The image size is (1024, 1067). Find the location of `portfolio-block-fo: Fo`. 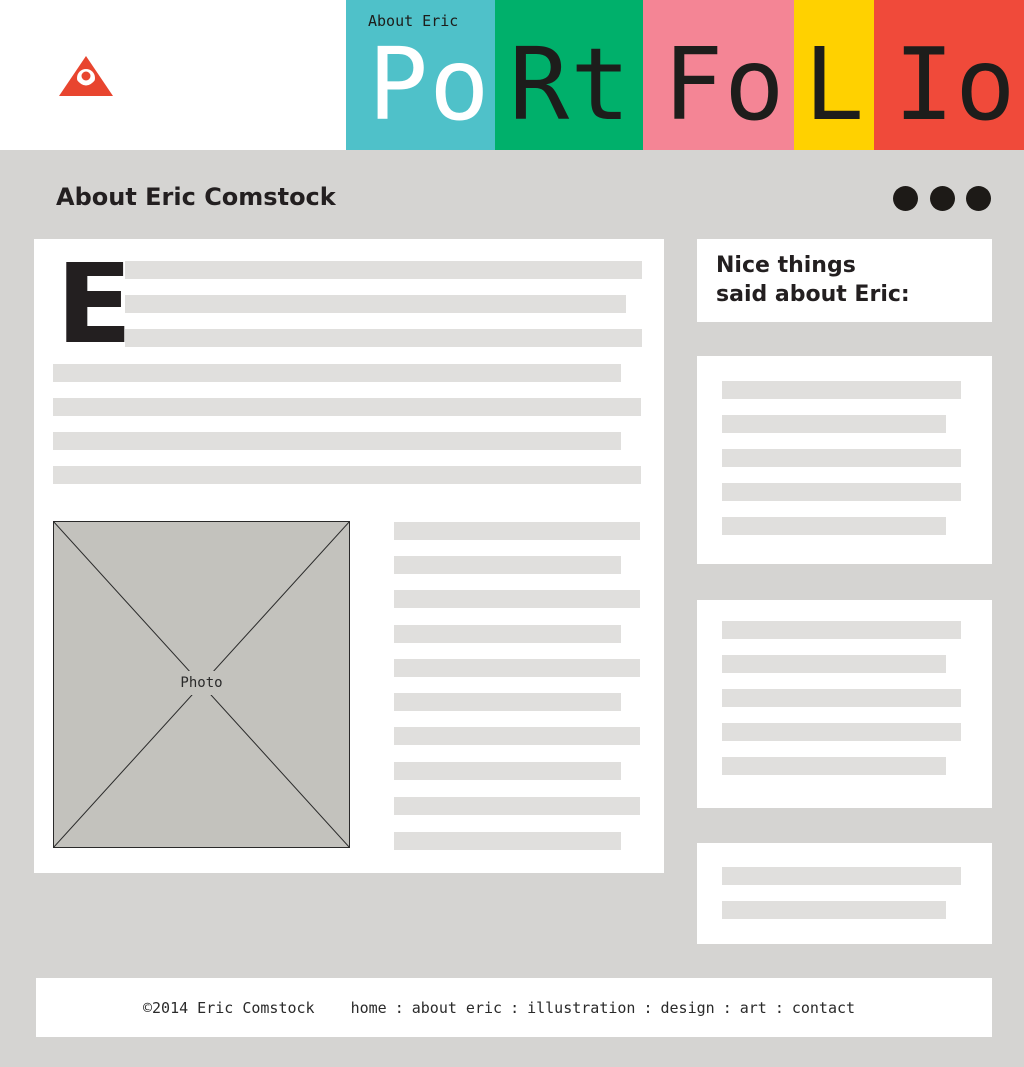

portfolio-block-fo: Fo is located at coordinates (718, 75).